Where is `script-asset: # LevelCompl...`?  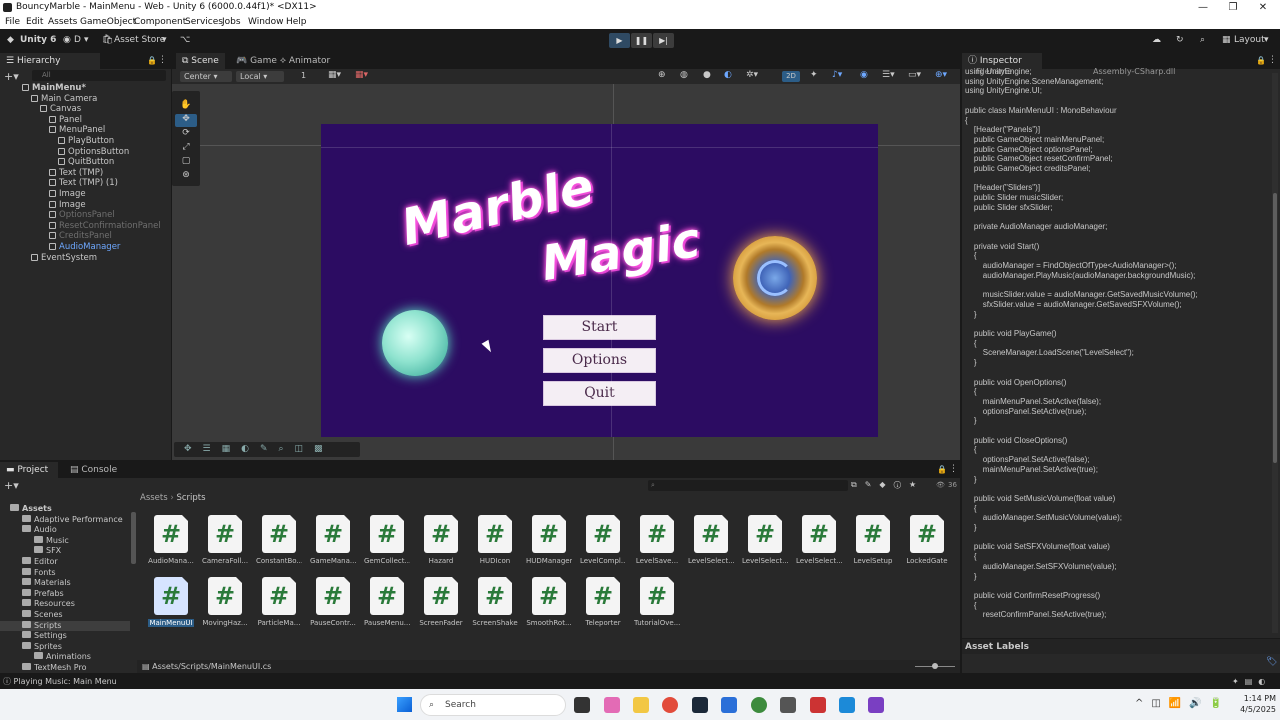
script-asset: # LevelCompl... is located at coordinates (603, 540).